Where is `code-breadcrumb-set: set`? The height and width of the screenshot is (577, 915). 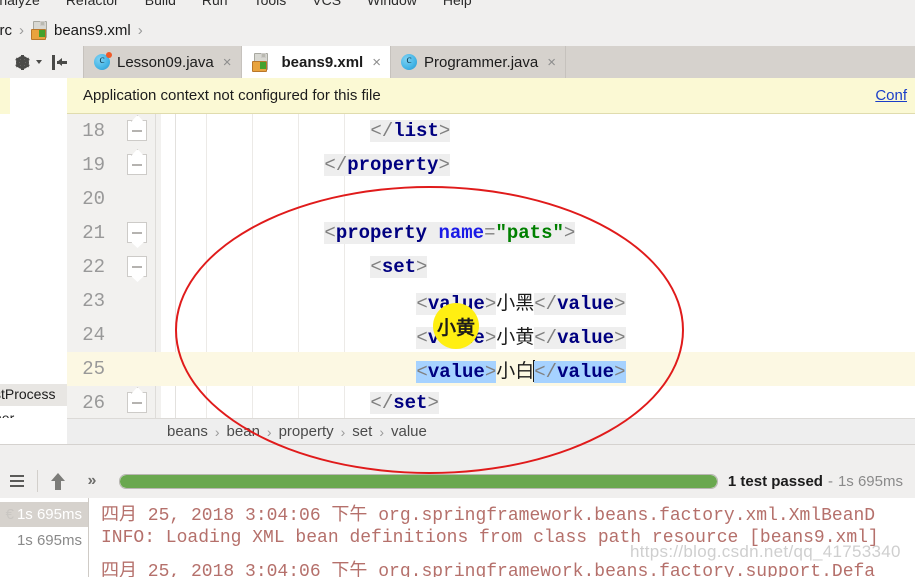
code-breadcrumb-set: set is located at coordinates (362, 431).